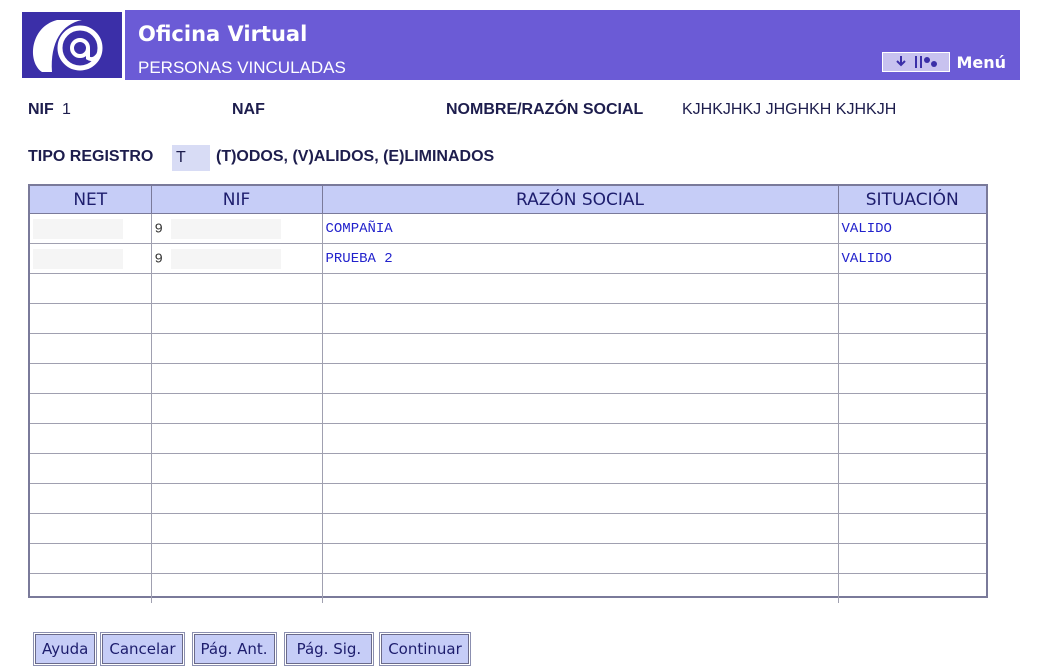 The width and height of the screenshot is (1040, 666). What do you see at coordinates (91, 200) in the screenshot?
I see `column-header-net: NET` at bounding box center [91, 200].